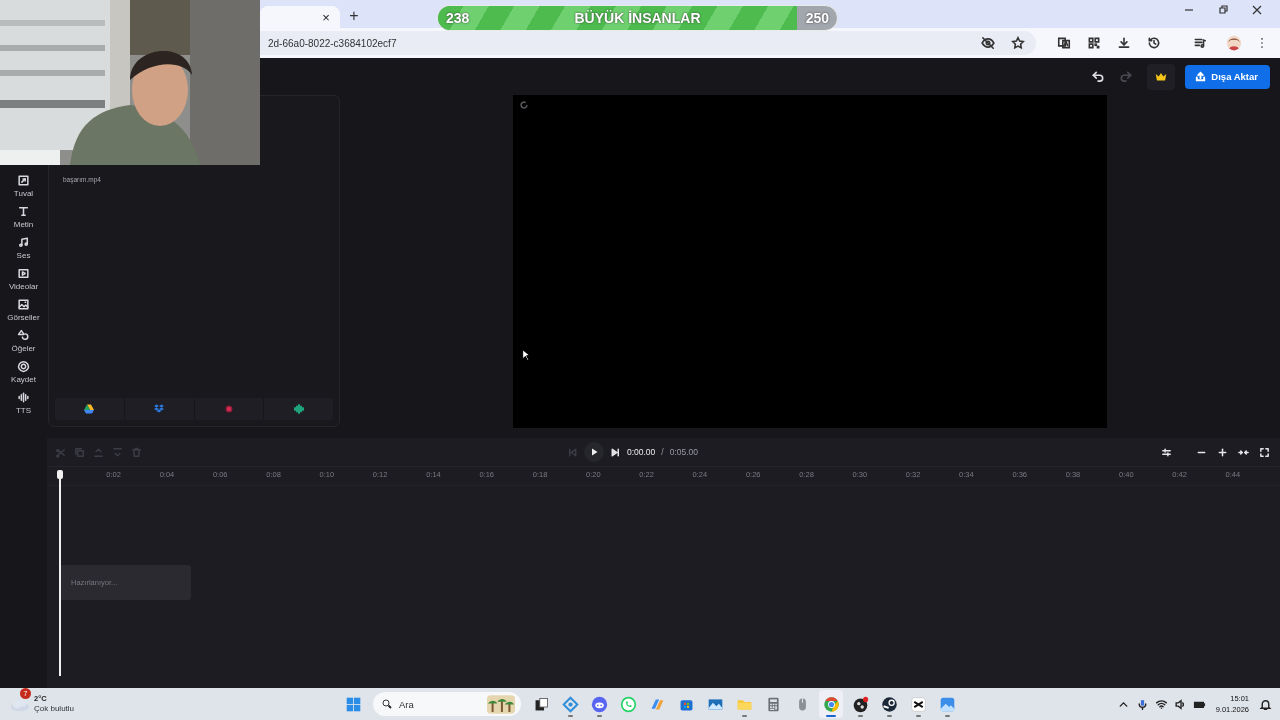 The height and width of the screenshot is (720, 1280). What do you see at coordinates (23, 242) in the screenshot?
I see `music-note-icon` at bounding box center [23, 242].